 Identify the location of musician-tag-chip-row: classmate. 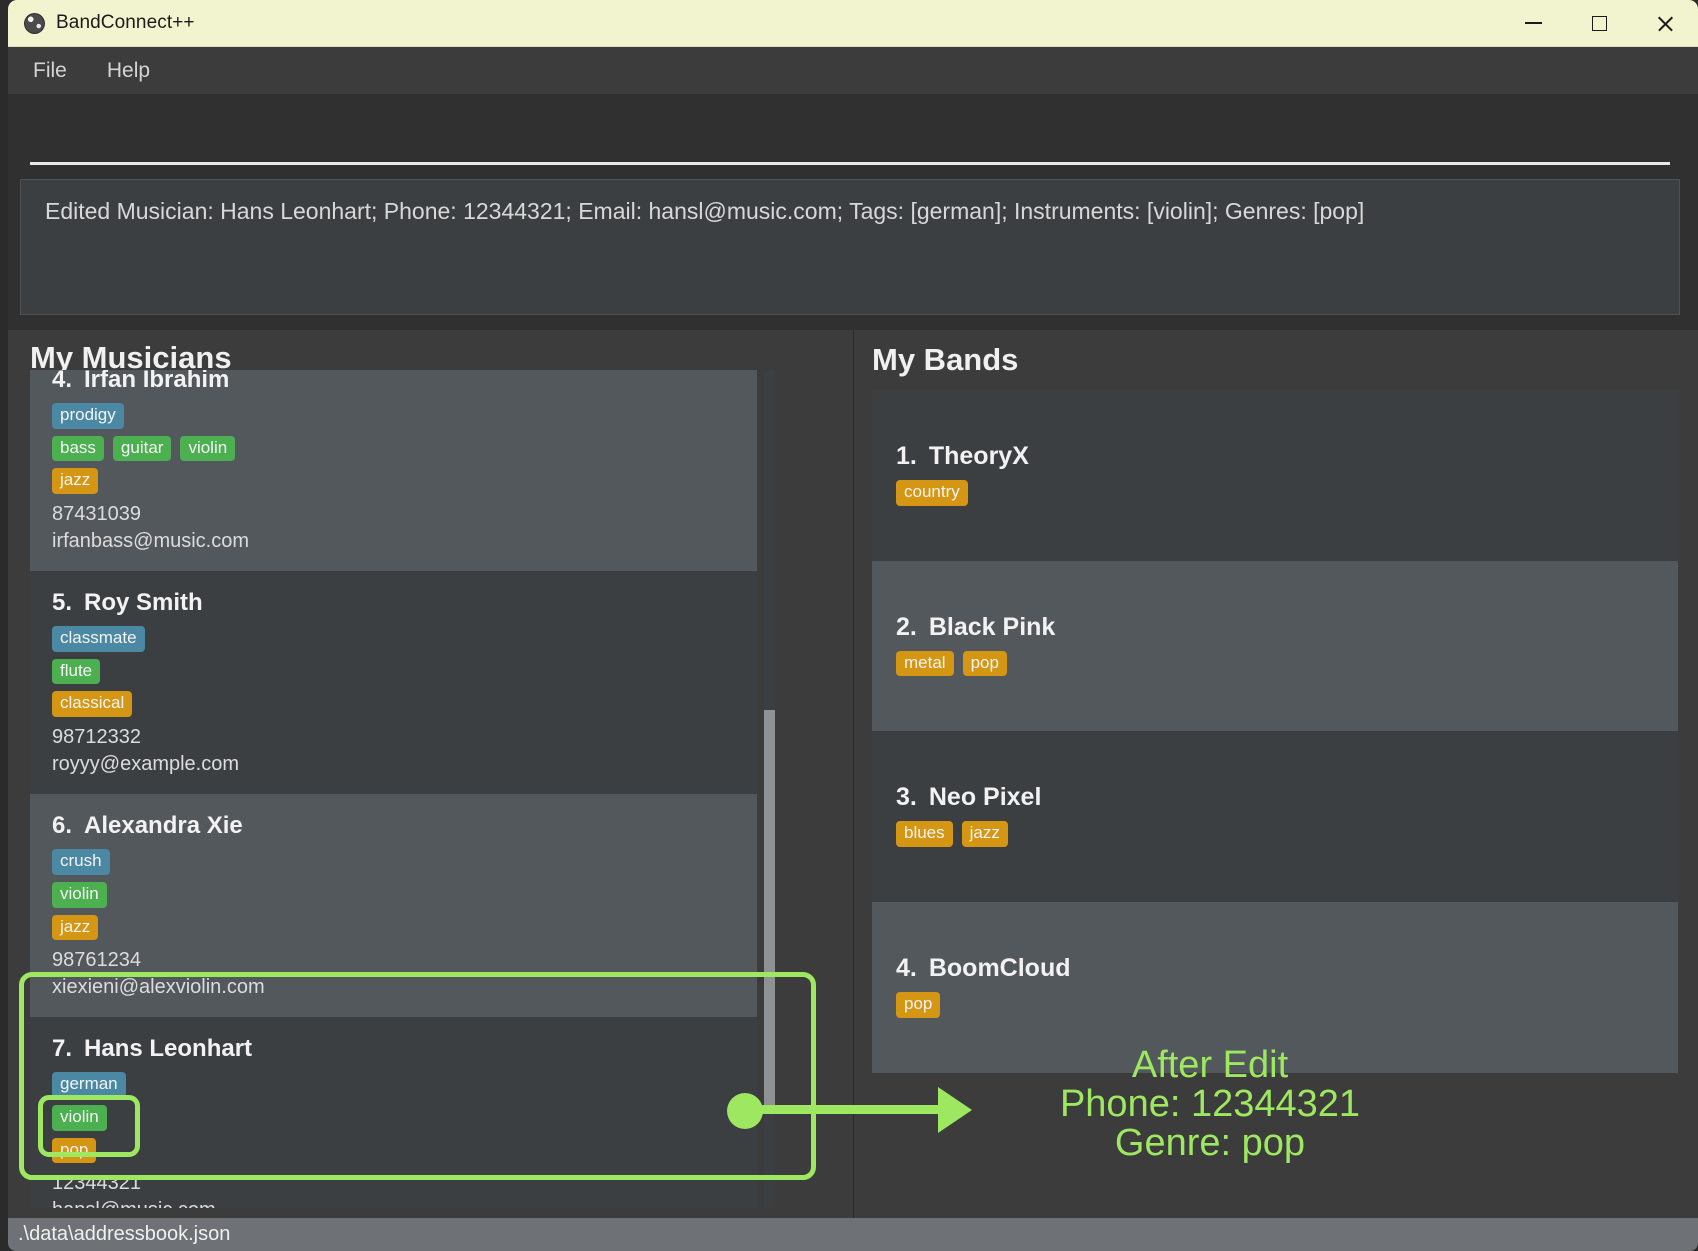
(404, 639).